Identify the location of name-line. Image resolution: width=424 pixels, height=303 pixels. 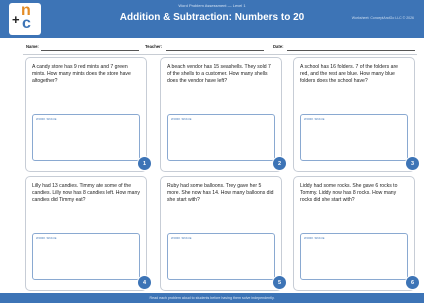
(90, 50).